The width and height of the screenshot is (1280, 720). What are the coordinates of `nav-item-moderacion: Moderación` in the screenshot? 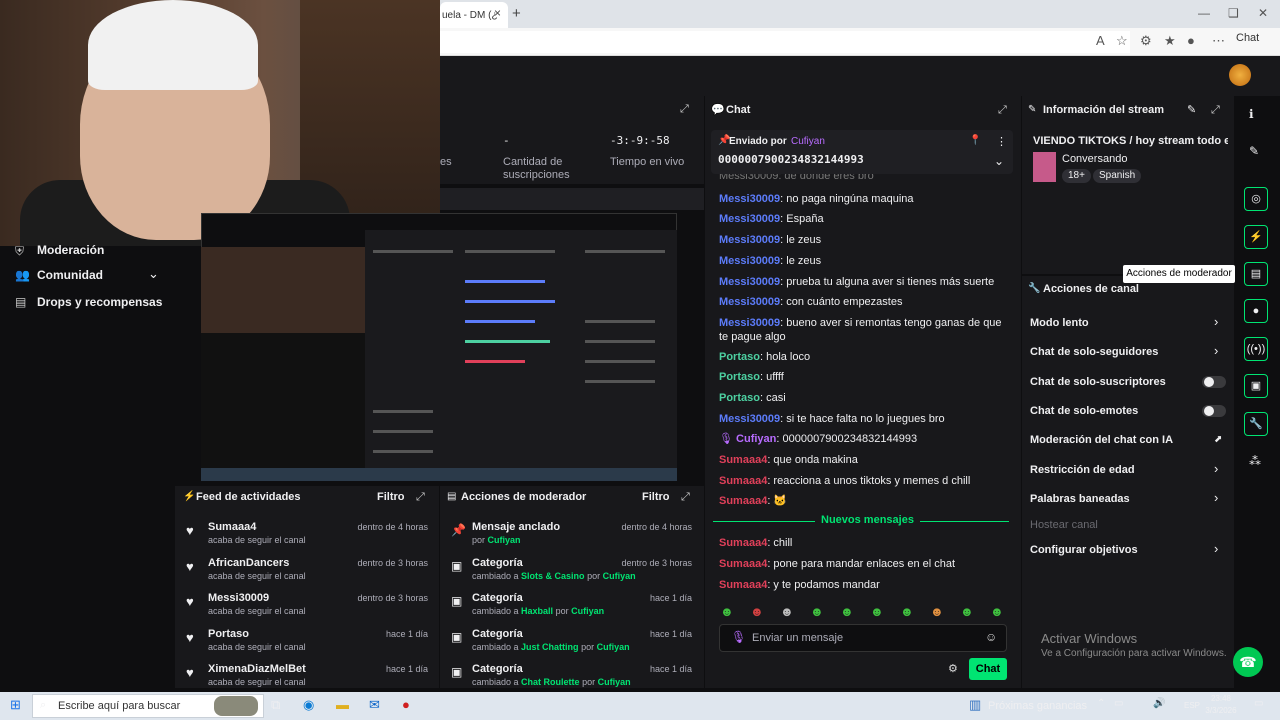 It's located at (70, 250).